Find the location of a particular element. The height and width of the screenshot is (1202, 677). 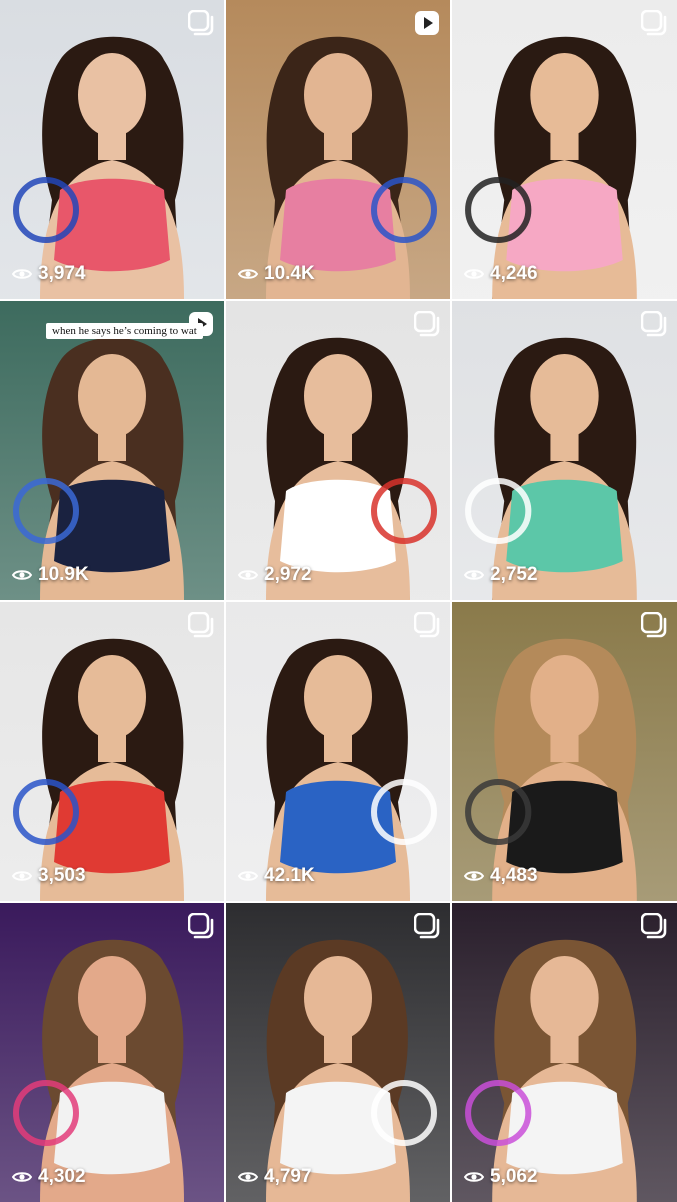

view-count-value: 42.1K is located at coordinates (289, 875).